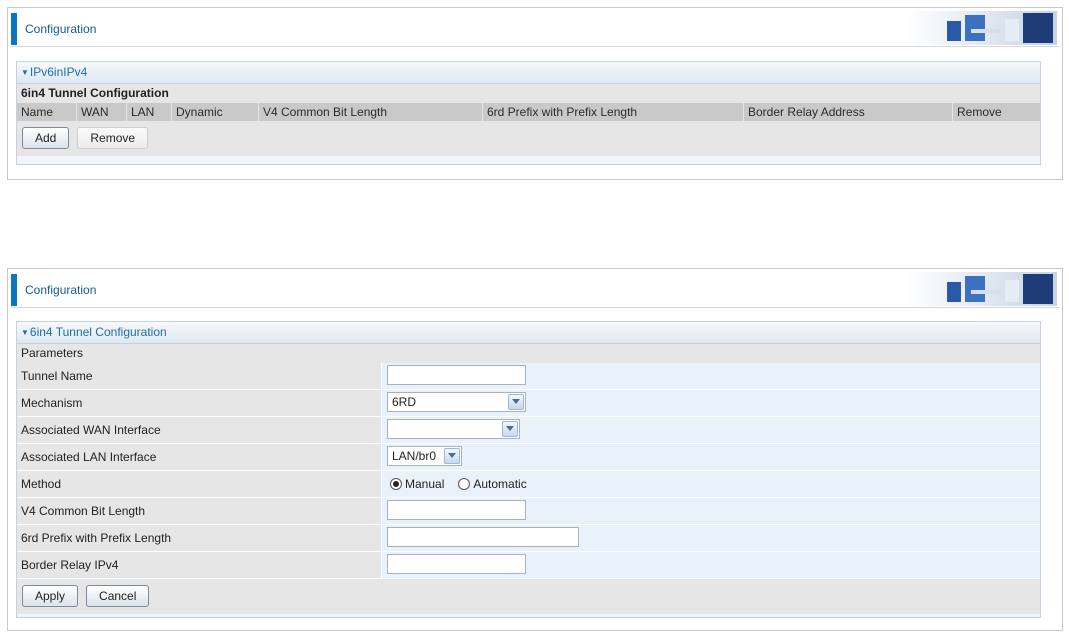  I want to click on row-border-relay: Border Relay IPv4, so click(528, 565).